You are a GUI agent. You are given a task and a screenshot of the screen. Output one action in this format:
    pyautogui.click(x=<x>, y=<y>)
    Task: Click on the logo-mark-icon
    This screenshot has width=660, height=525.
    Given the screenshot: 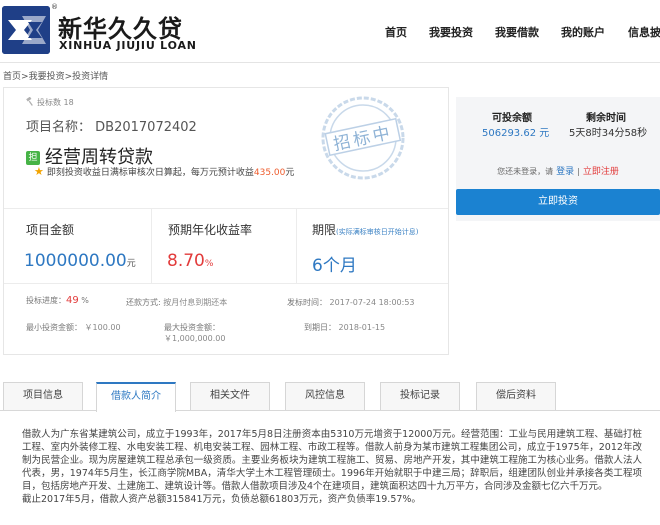 What is the action you would take?
    pyautogui.click(x=26, y=30)
    